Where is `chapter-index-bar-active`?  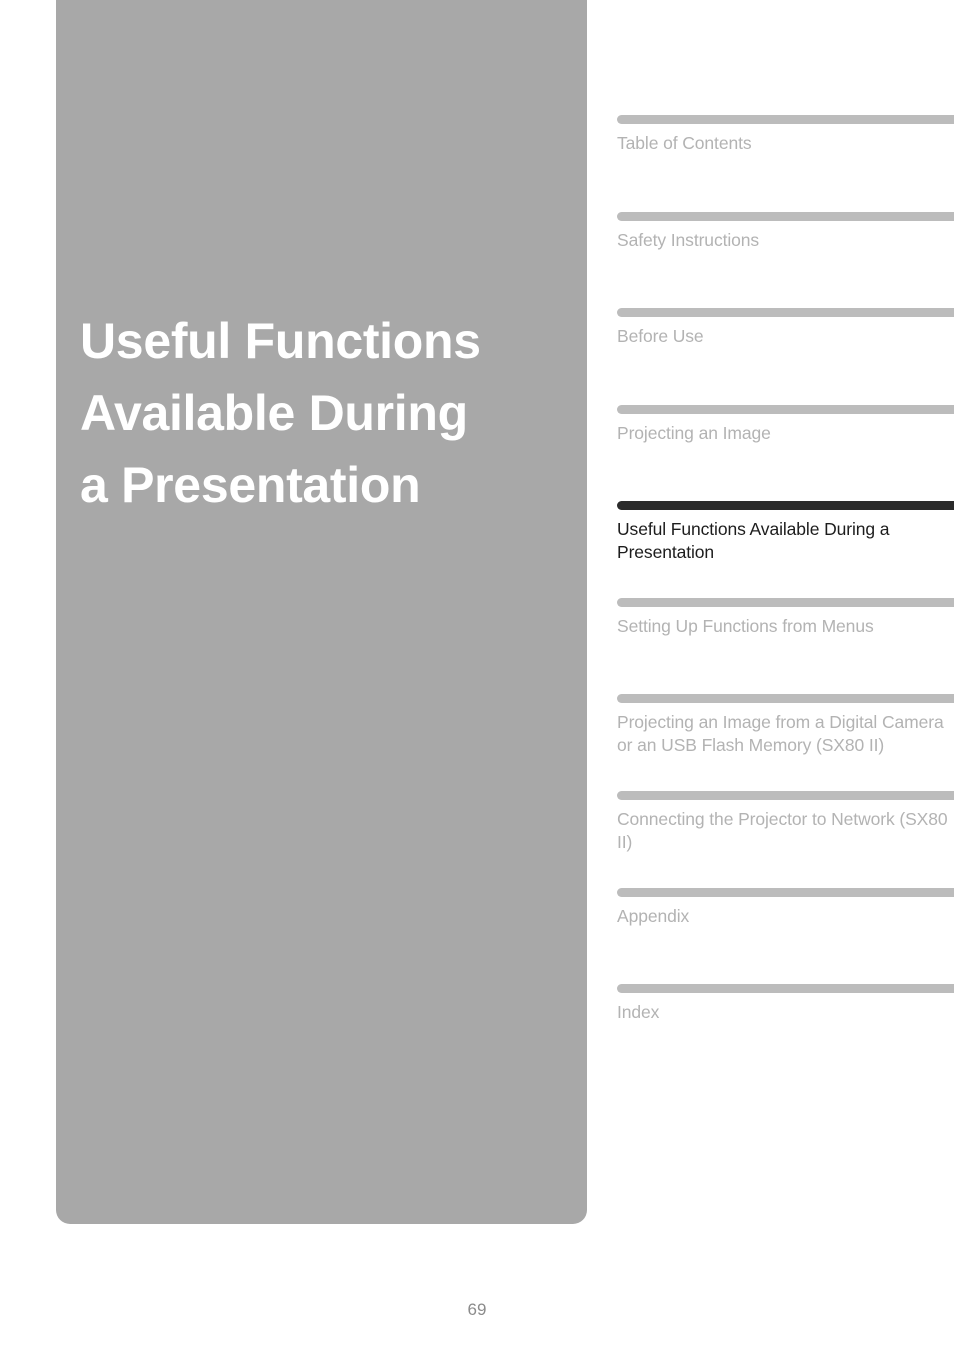 chapter-index-bar-active is located at coordinates (785, 505).